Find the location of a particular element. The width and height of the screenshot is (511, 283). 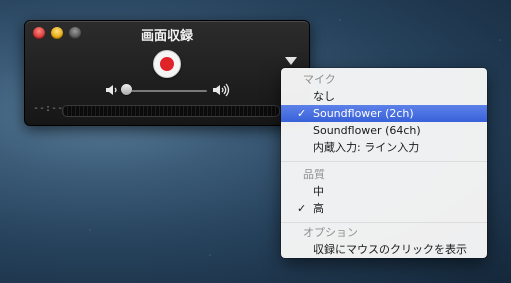

speaker-low-icon is located at coordinates (111, 90).